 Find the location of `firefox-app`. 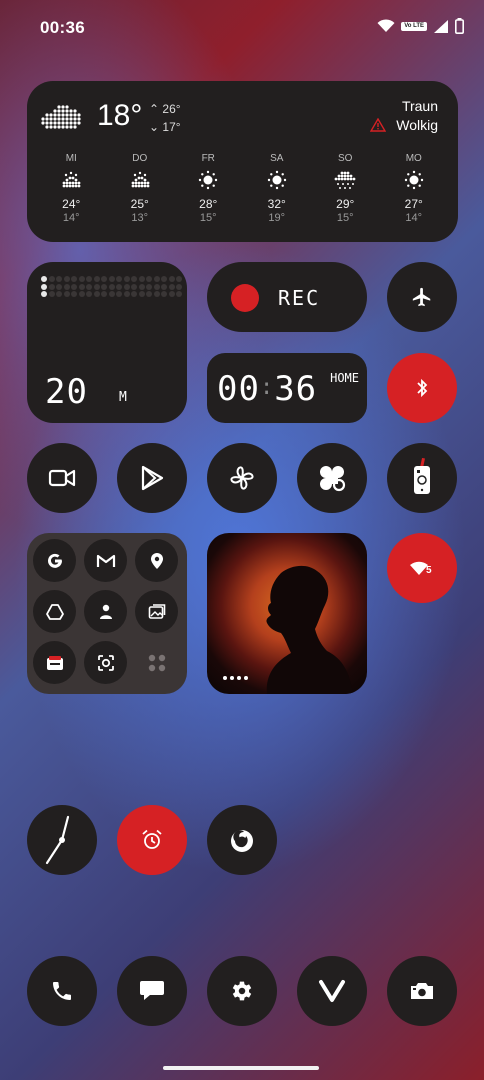

firefox-app is located at coordinates (242, 840).